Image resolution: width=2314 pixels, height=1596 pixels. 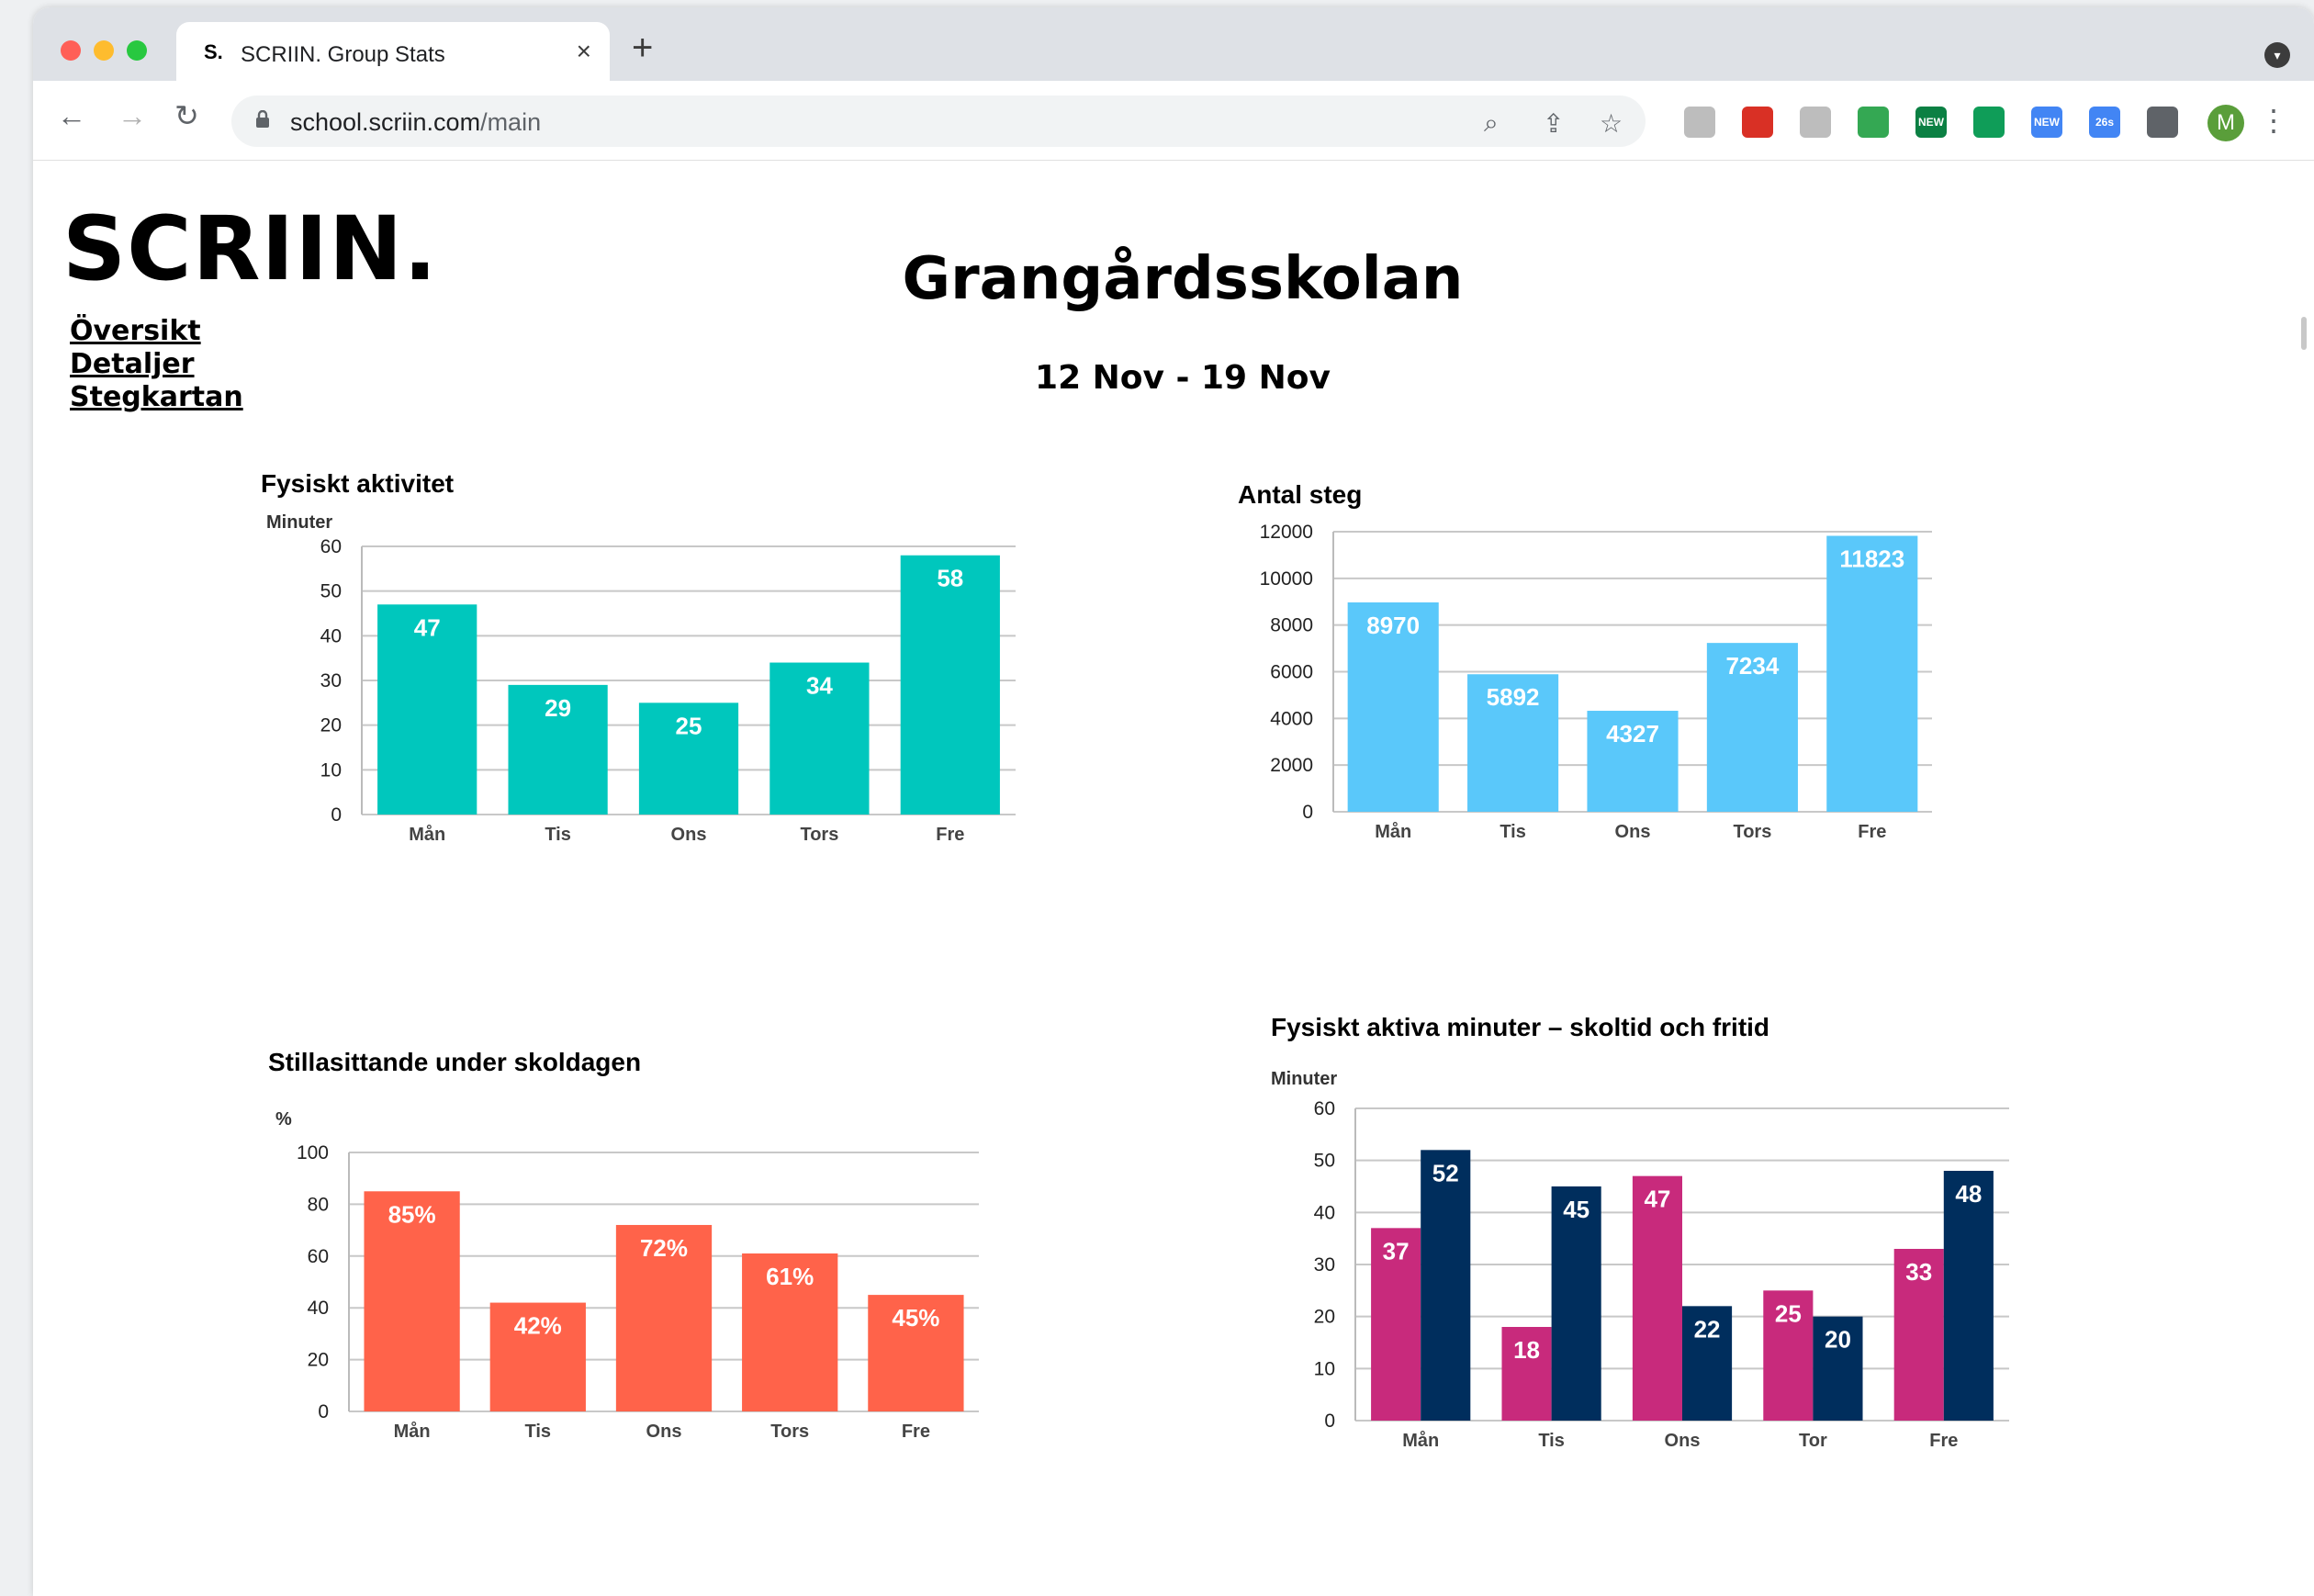 I want to click on bar-value-label: 5892, so click(x=1513, y=697).